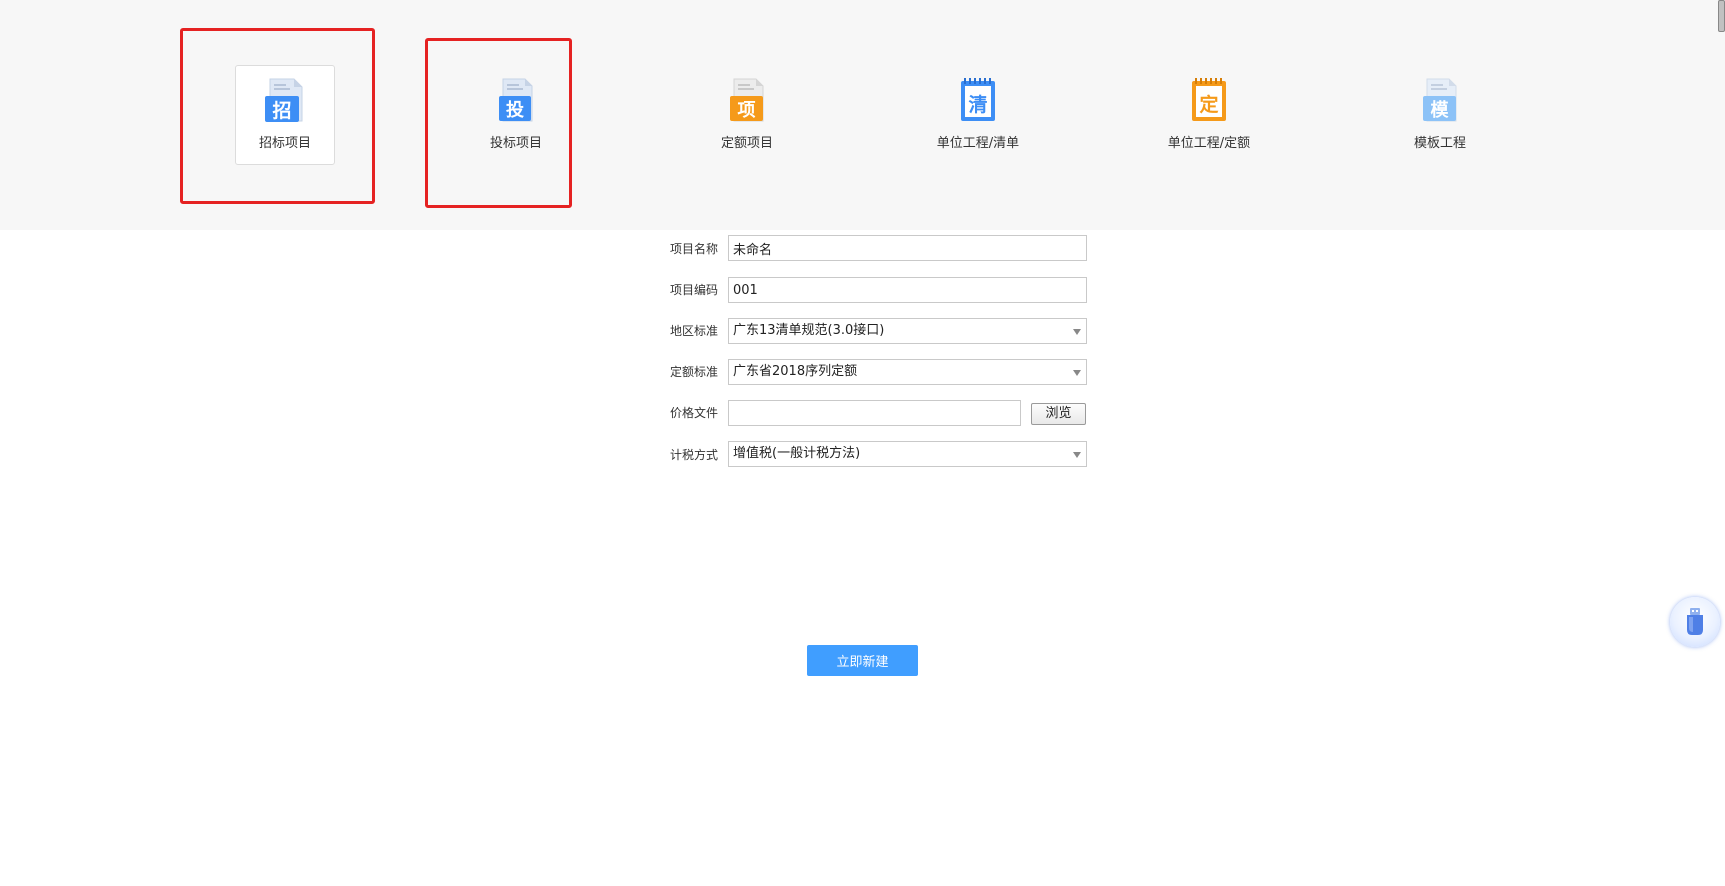 This screenshot has width=1725, height=886. I want to click on browse-button: 浏览, so click(1058, 414).